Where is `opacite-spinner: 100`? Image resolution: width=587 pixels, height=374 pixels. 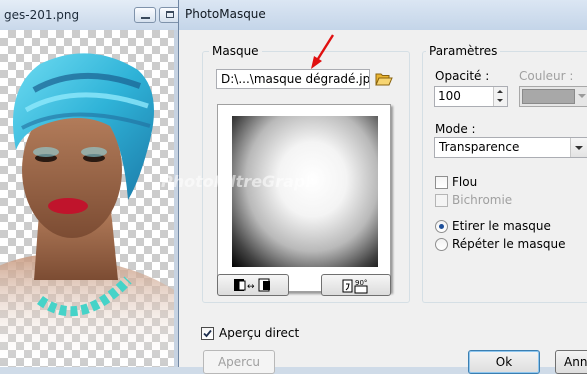 opacite-spinner: 100 is located at coordinates (471, 96).